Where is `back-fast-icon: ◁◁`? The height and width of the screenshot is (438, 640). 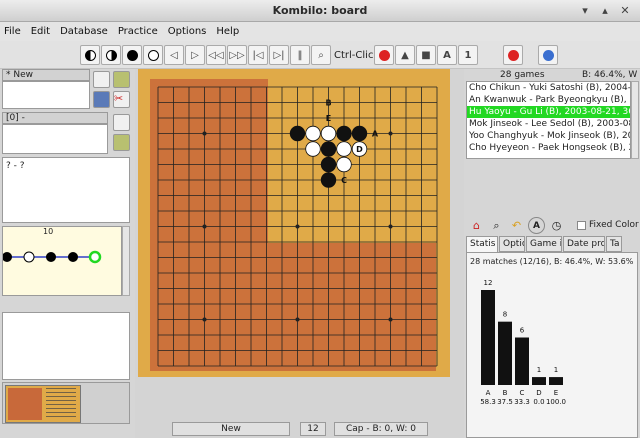 back-fast-icon: ◁◁ is located at coordinates (216, 55).